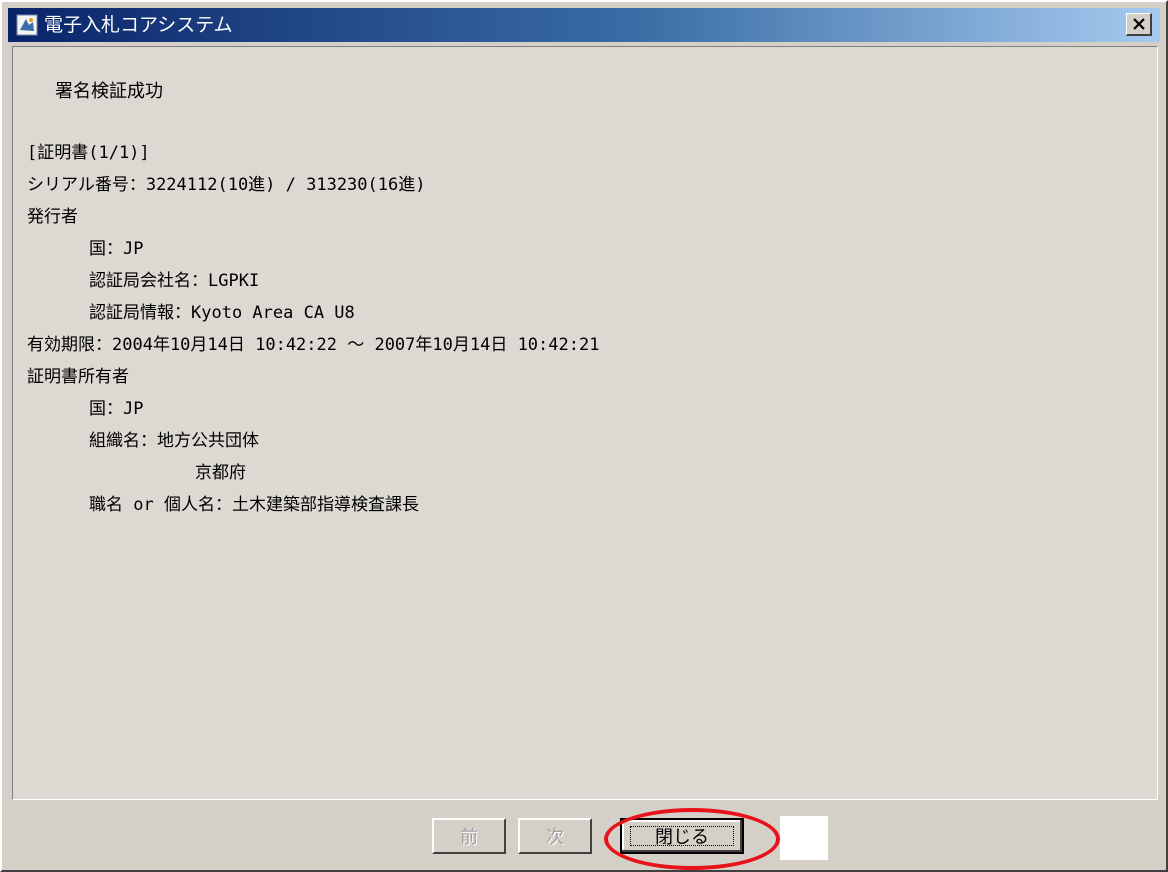 The image size is (1168, 872). Describe the element at coordinates (584, 25) in the screenshot. I see `title-bar: 電子入札コアシステム` at that location.